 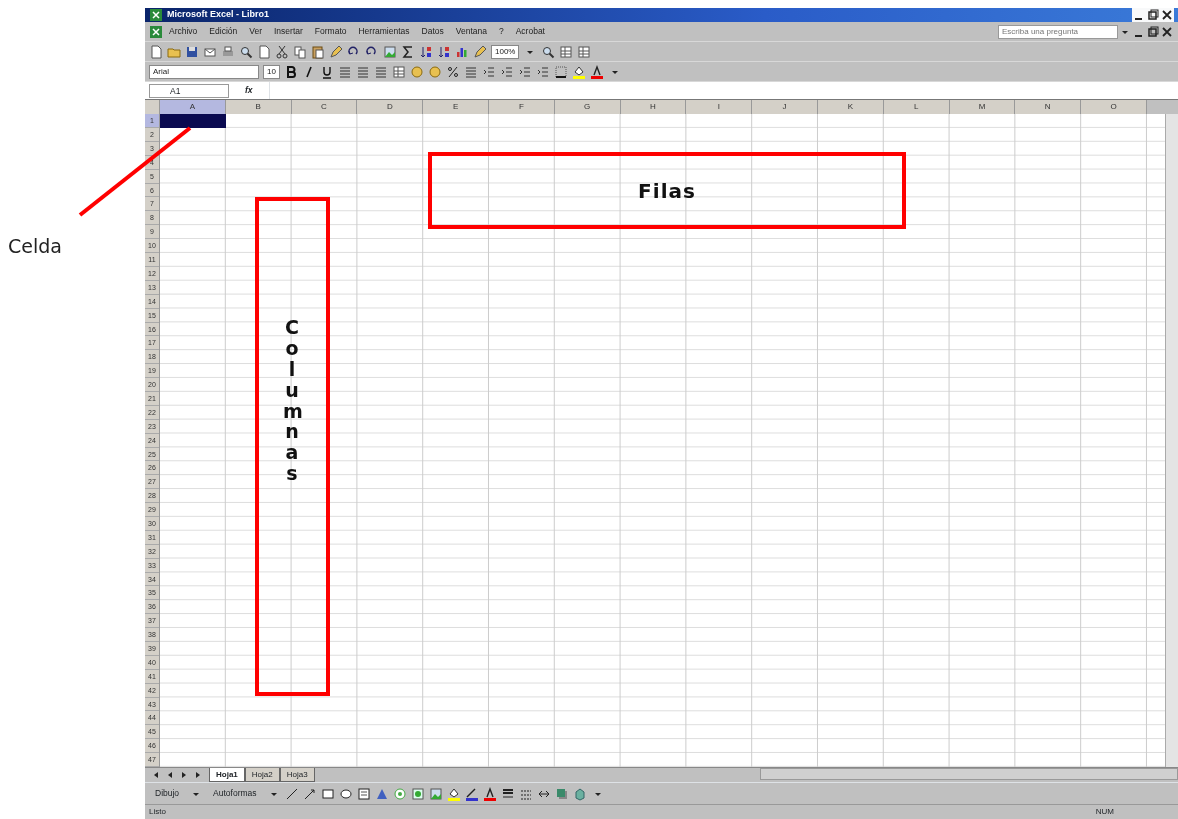 What do you see at coordinates (291, 793) in the screenshot?
I see `line-icon` at bounding box center [291, 793].